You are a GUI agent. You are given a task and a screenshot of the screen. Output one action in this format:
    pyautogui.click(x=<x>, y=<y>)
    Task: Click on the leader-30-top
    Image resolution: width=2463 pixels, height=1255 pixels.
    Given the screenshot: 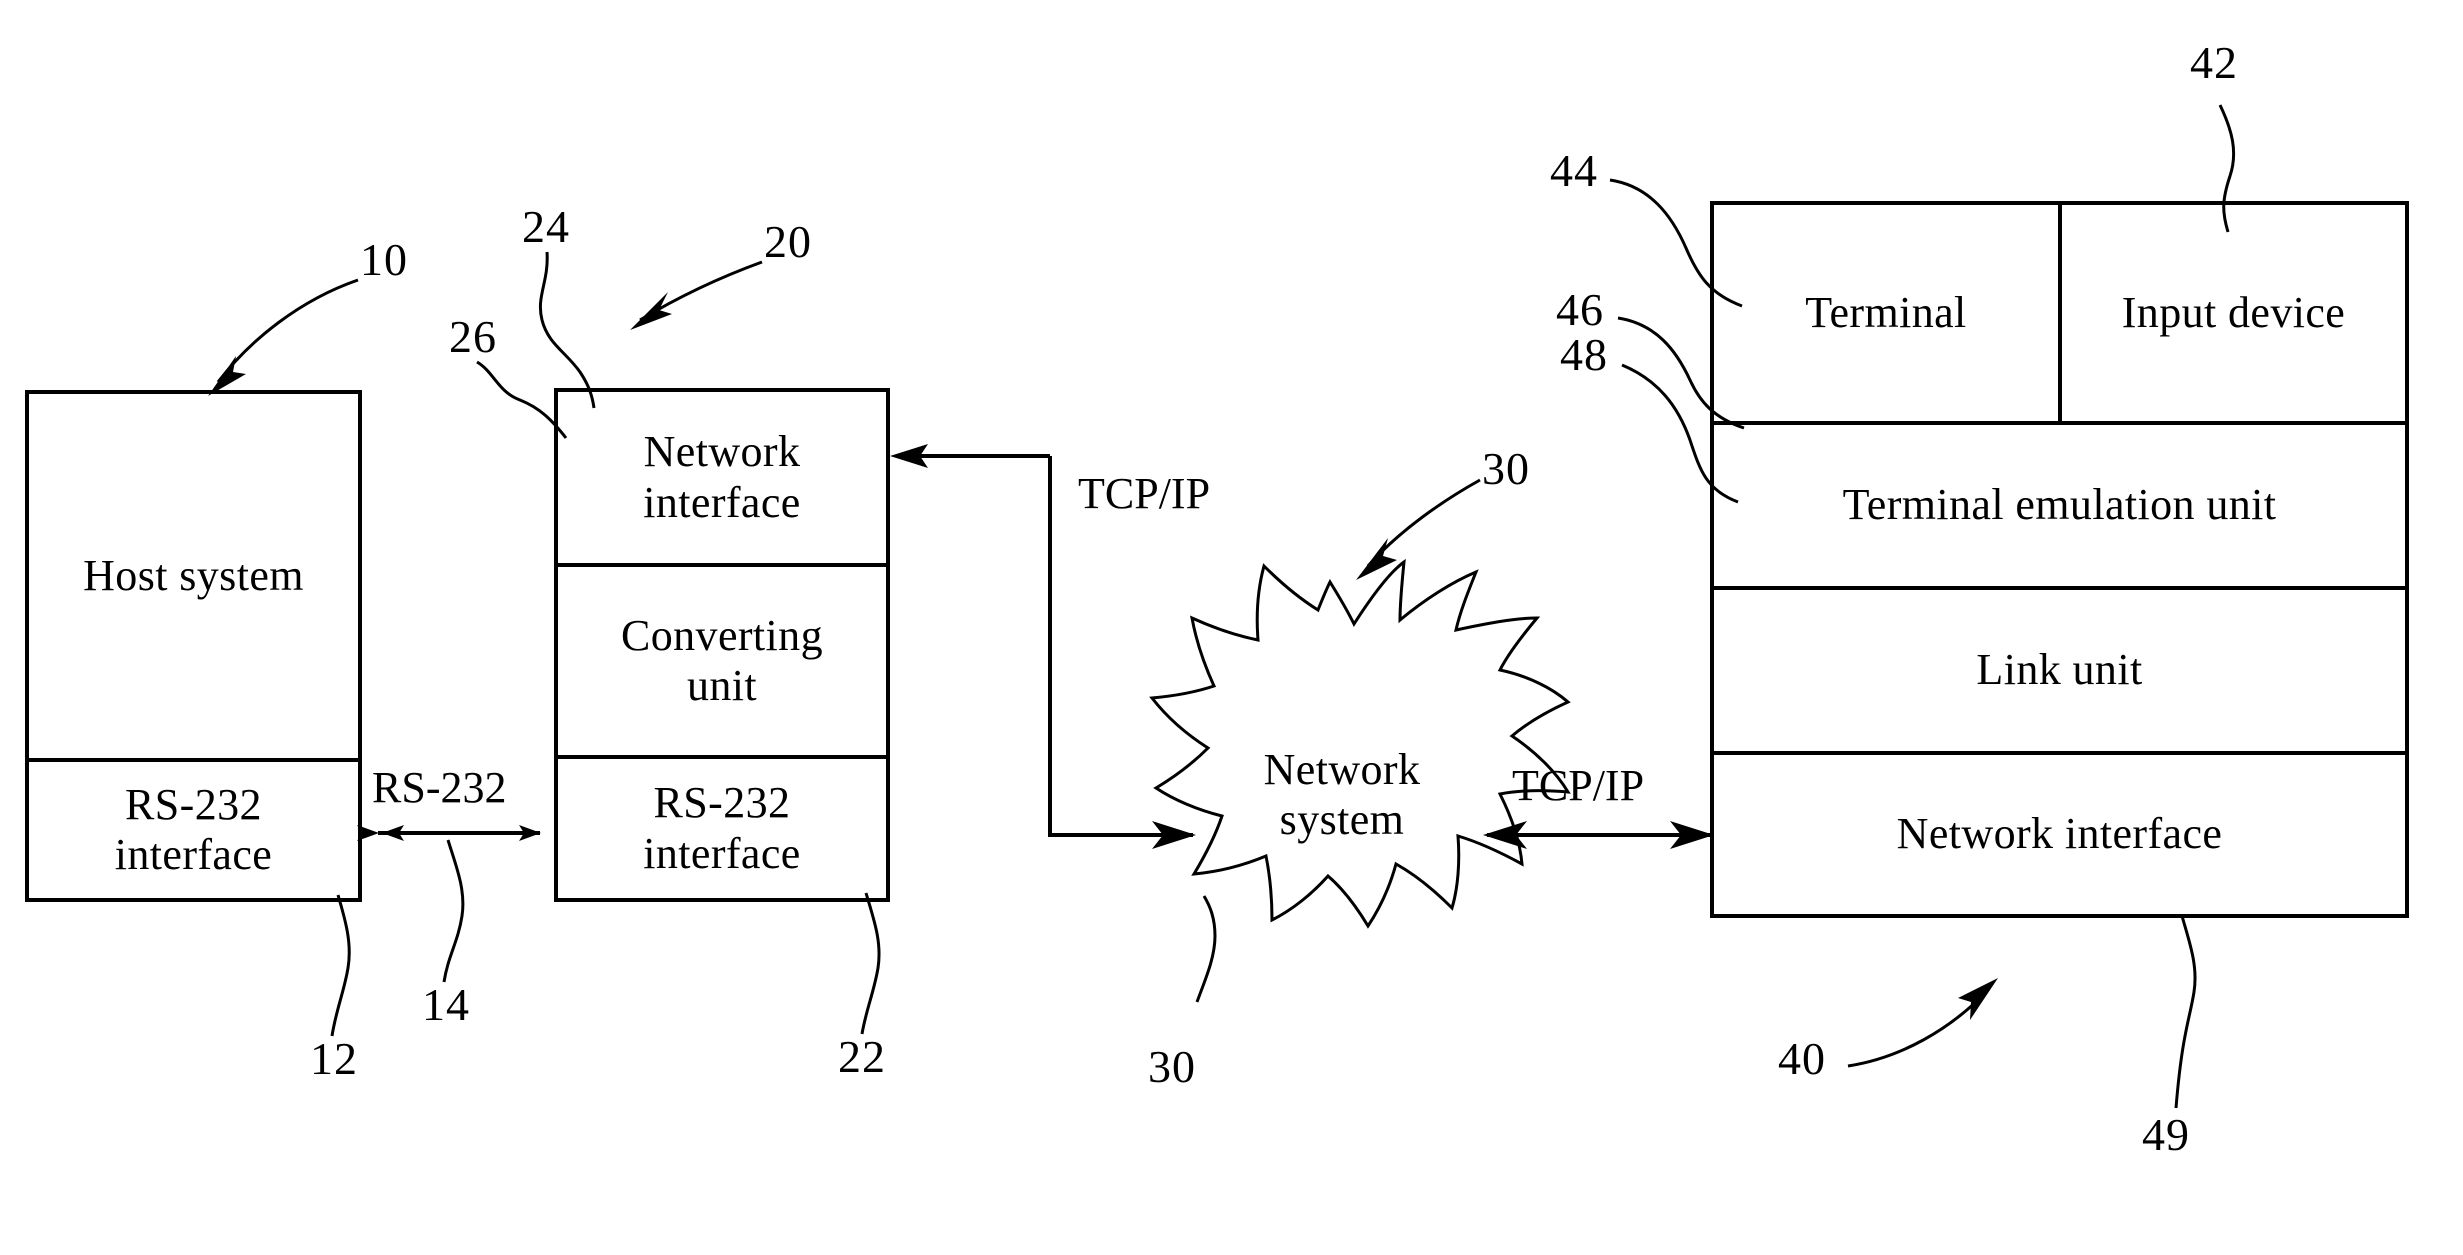 What is the action you would take?
    pyautogui.click(x=1418, y=529)
    